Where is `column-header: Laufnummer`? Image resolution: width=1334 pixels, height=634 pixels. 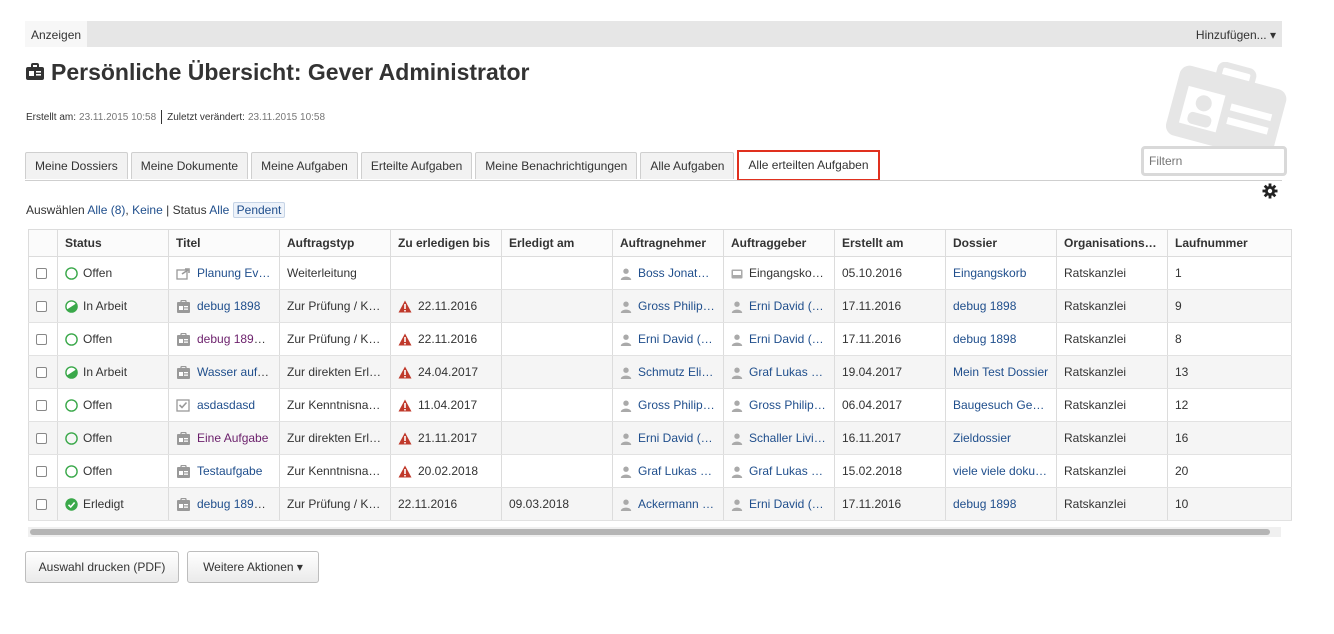 column-header: Laufnummer is located at coordinates (1229, 243).